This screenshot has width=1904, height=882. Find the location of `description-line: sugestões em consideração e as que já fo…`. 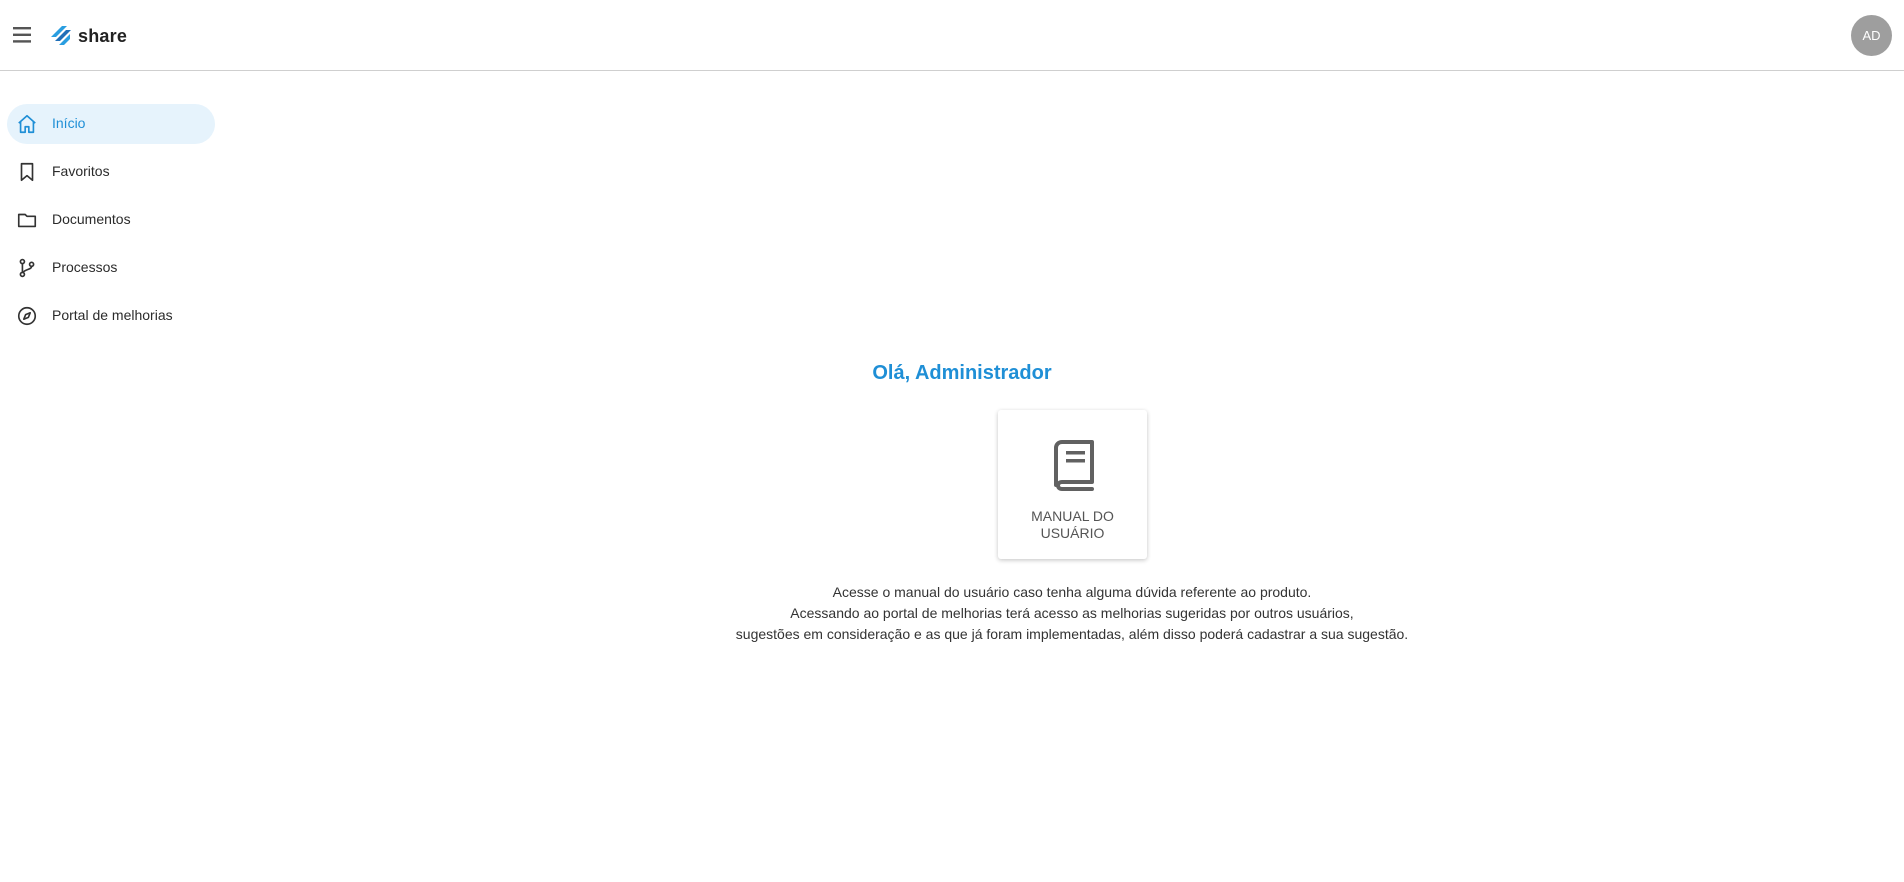

description-line: sugestões em consideração e as que já fo… is located at coordinates (1072, 634).